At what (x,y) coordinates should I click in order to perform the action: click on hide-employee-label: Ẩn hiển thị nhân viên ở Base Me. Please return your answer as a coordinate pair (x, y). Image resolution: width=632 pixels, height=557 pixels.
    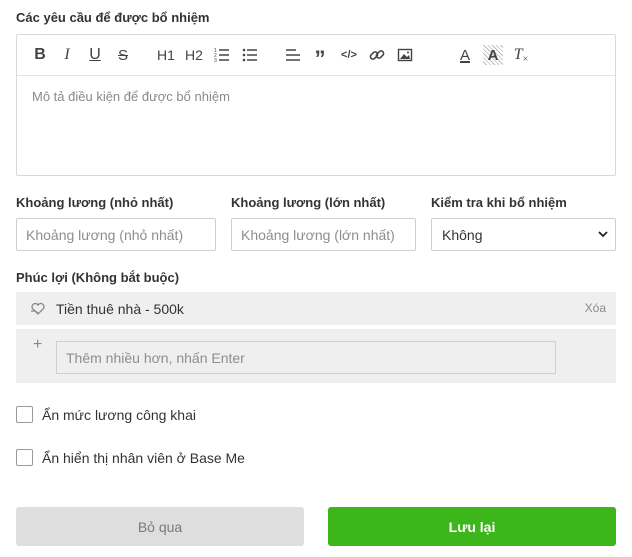
    Looking at the image, I should click on (143, 457).